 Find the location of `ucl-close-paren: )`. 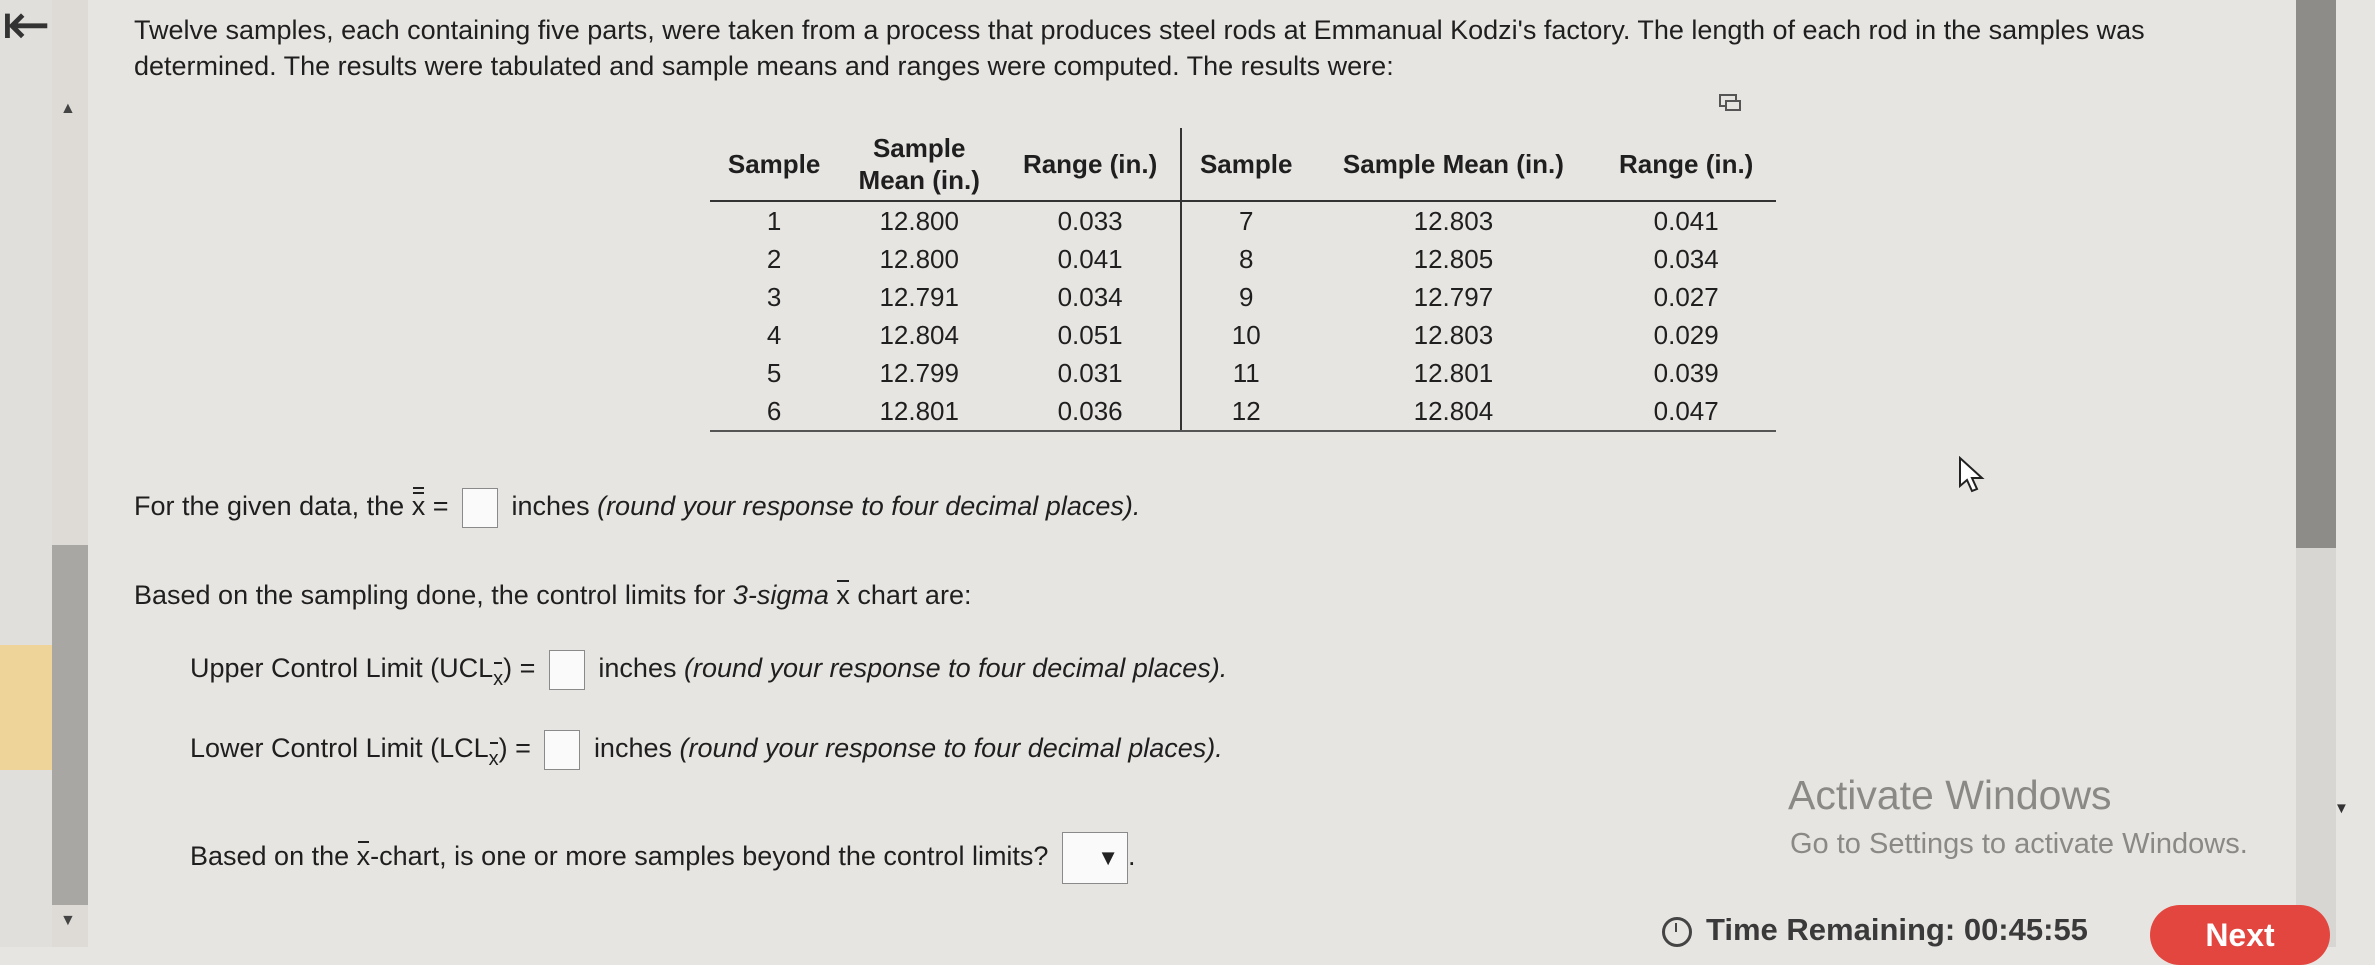

ucl-close-paren: ) is located at coordinates (508, 668).